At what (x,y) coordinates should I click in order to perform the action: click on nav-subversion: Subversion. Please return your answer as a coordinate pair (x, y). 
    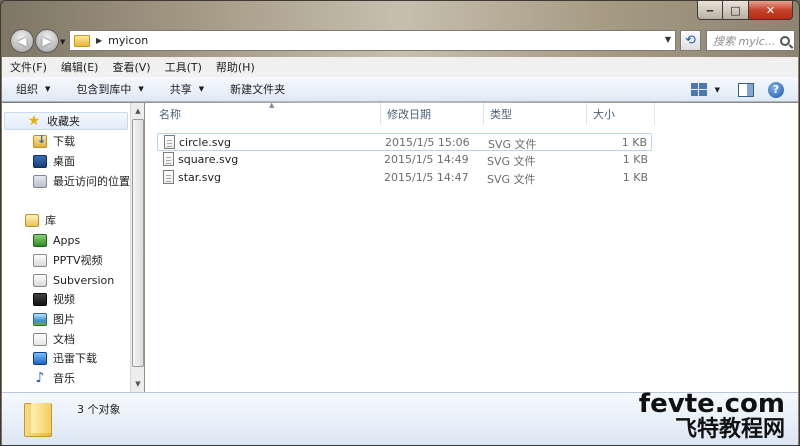
    Looking at the image, I should click on (58, 280).